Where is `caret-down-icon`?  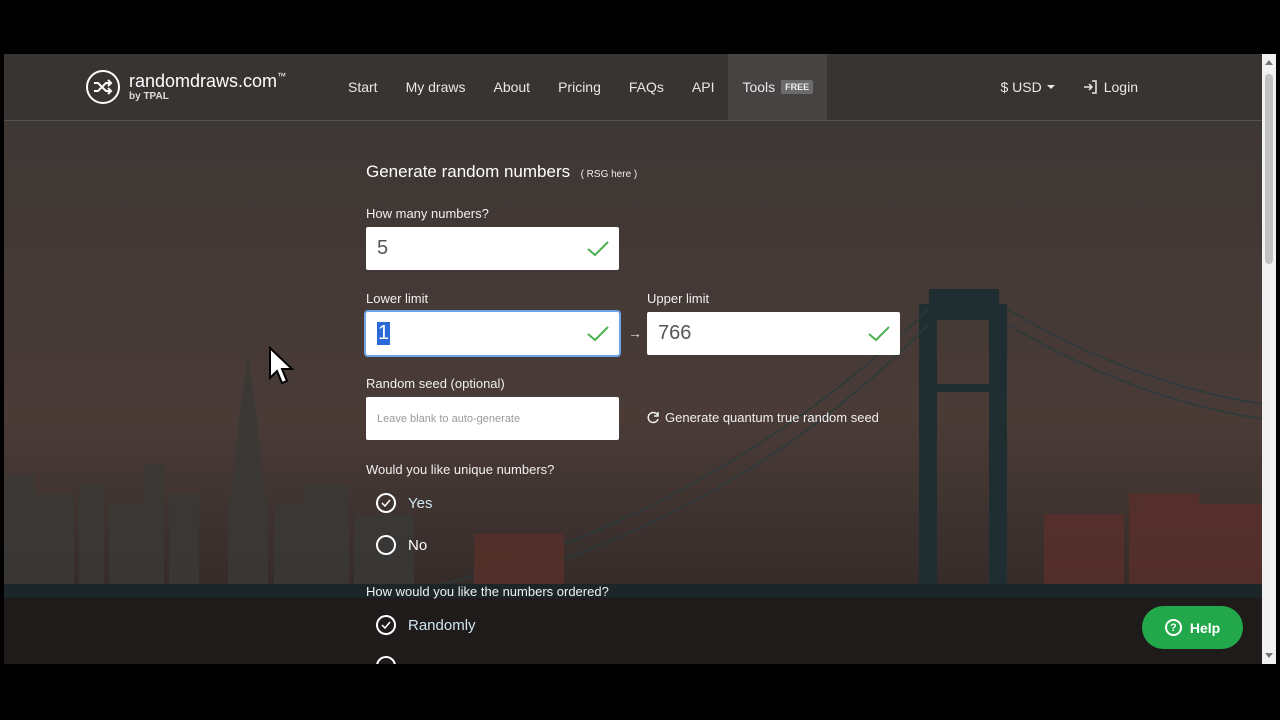
caret-down-icon is located at coordinates (1050, 87).